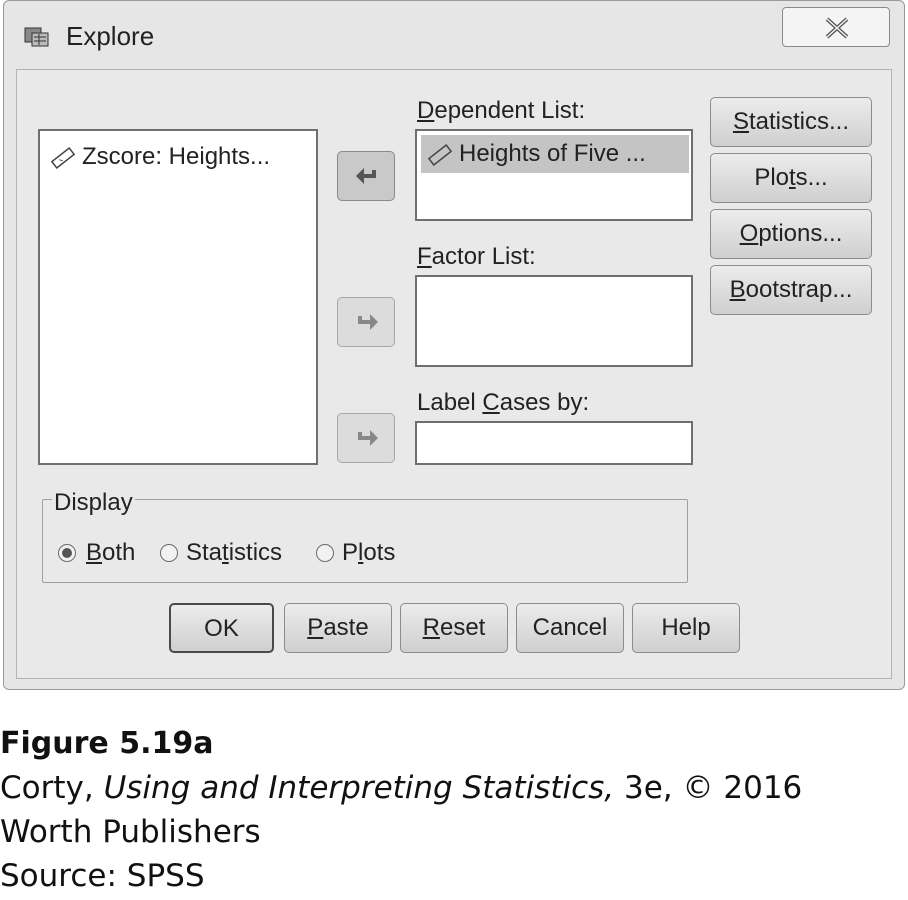  I want to click on radio-statistics-label: Statistics, so click(234, 553).